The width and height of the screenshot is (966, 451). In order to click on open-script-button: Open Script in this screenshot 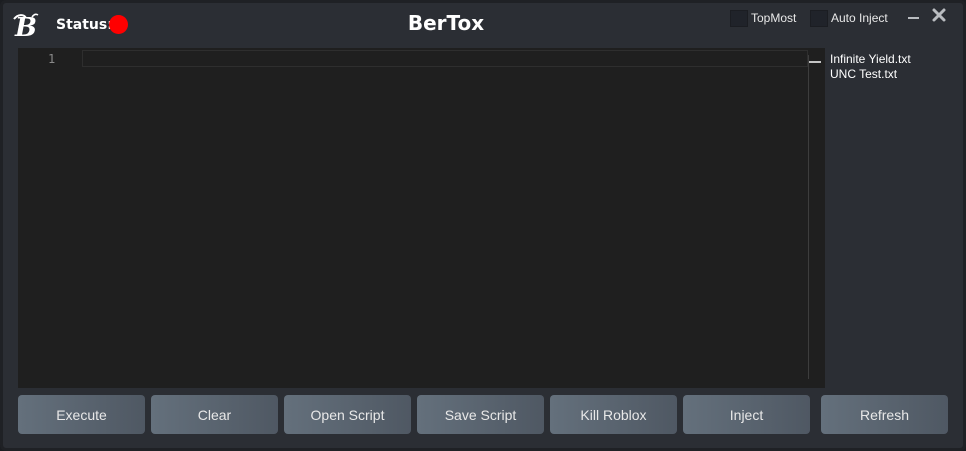, I will do `click(347, 414)`.